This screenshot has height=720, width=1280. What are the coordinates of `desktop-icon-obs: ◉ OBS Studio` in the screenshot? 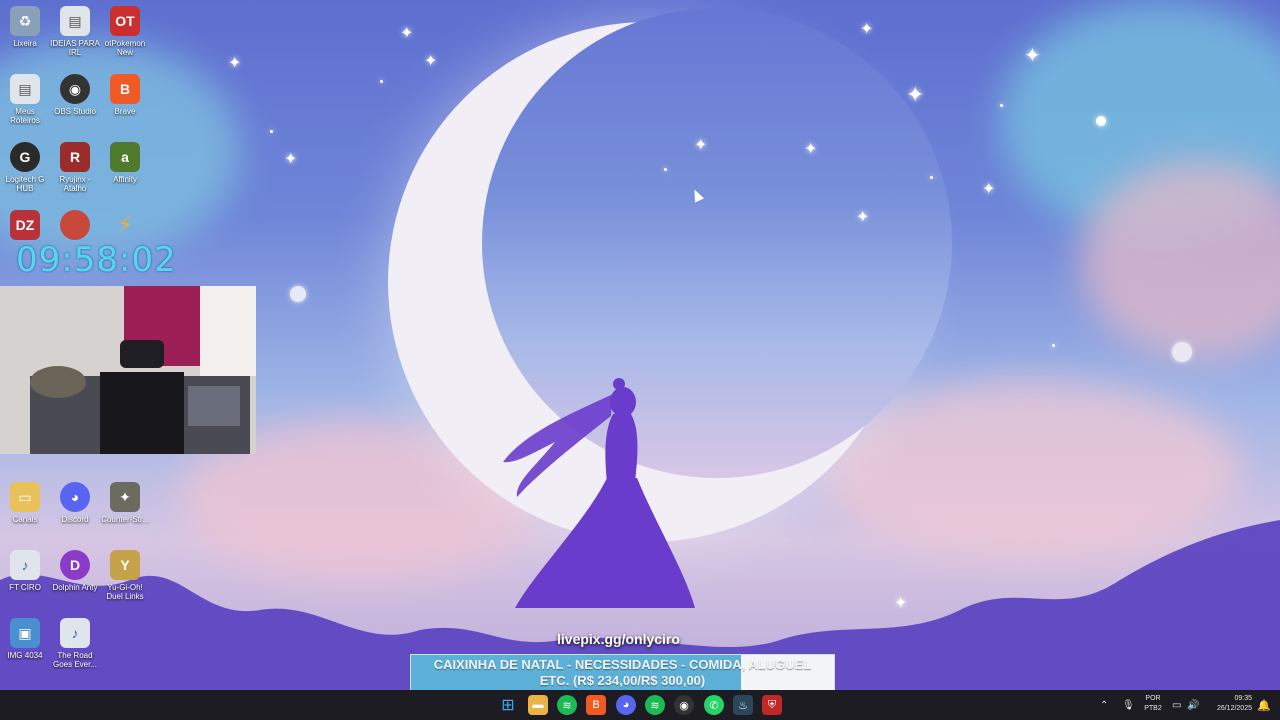 It's located at (75, 95).